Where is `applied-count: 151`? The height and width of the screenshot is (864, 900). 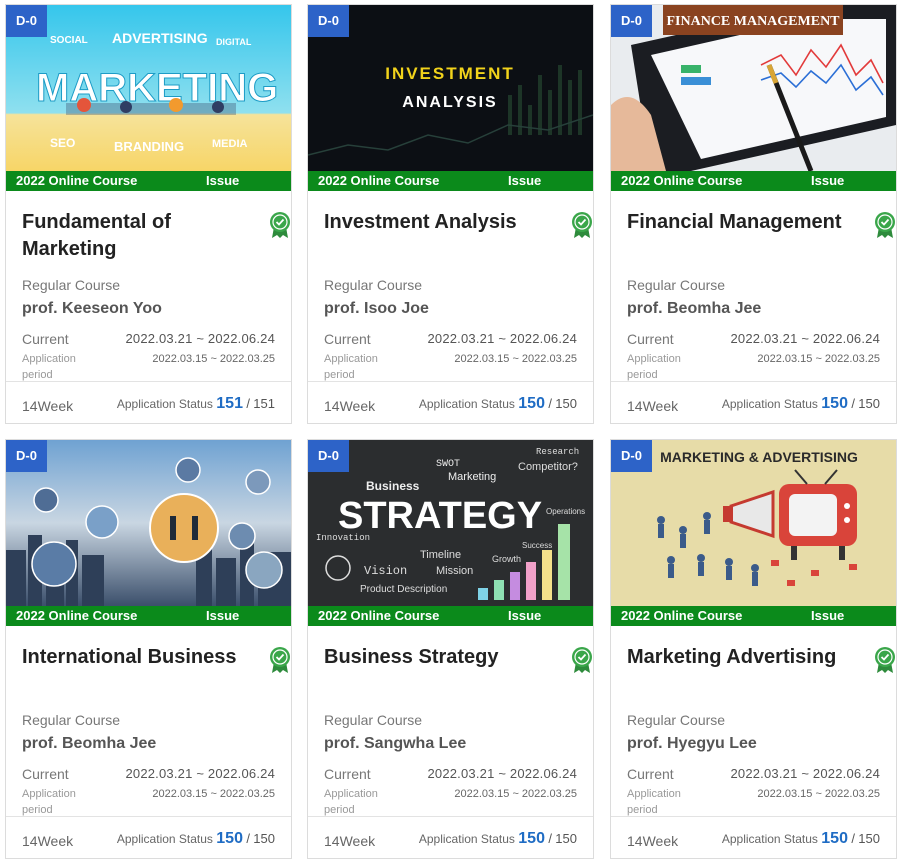
applied-count: 151 is located at coordinates (229, 403).